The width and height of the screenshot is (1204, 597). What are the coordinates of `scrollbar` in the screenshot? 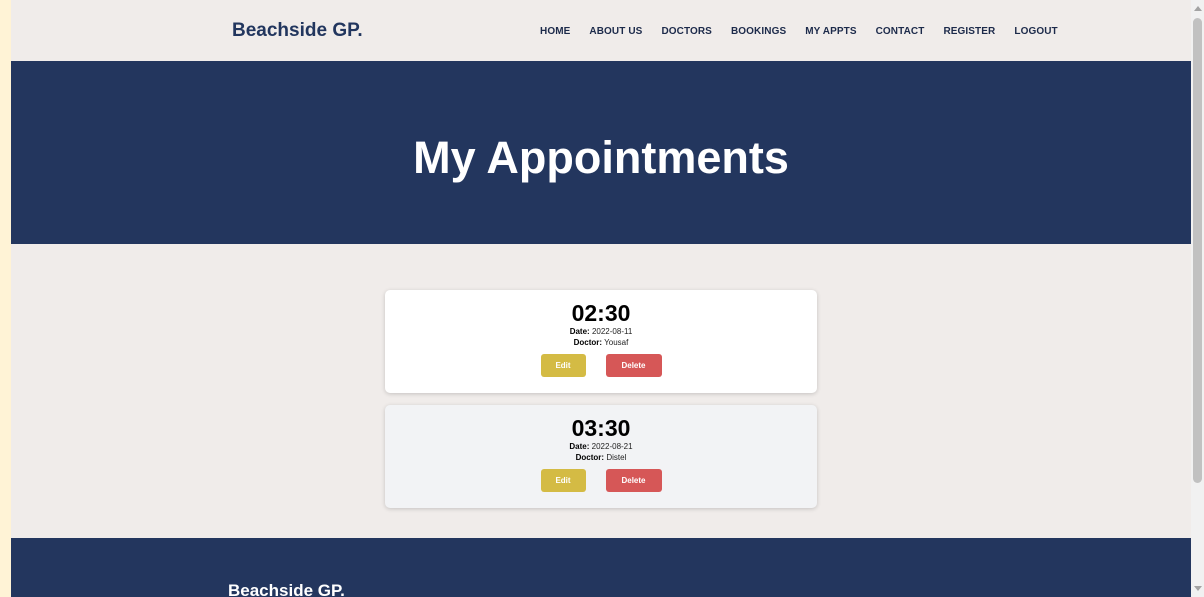 It's located at (1197, 298).